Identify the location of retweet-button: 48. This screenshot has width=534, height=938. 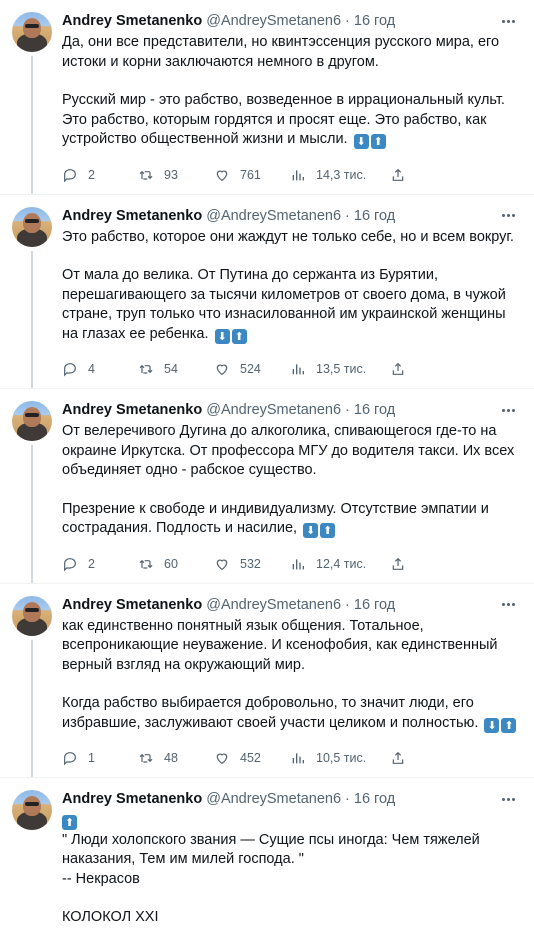
(176, 758).